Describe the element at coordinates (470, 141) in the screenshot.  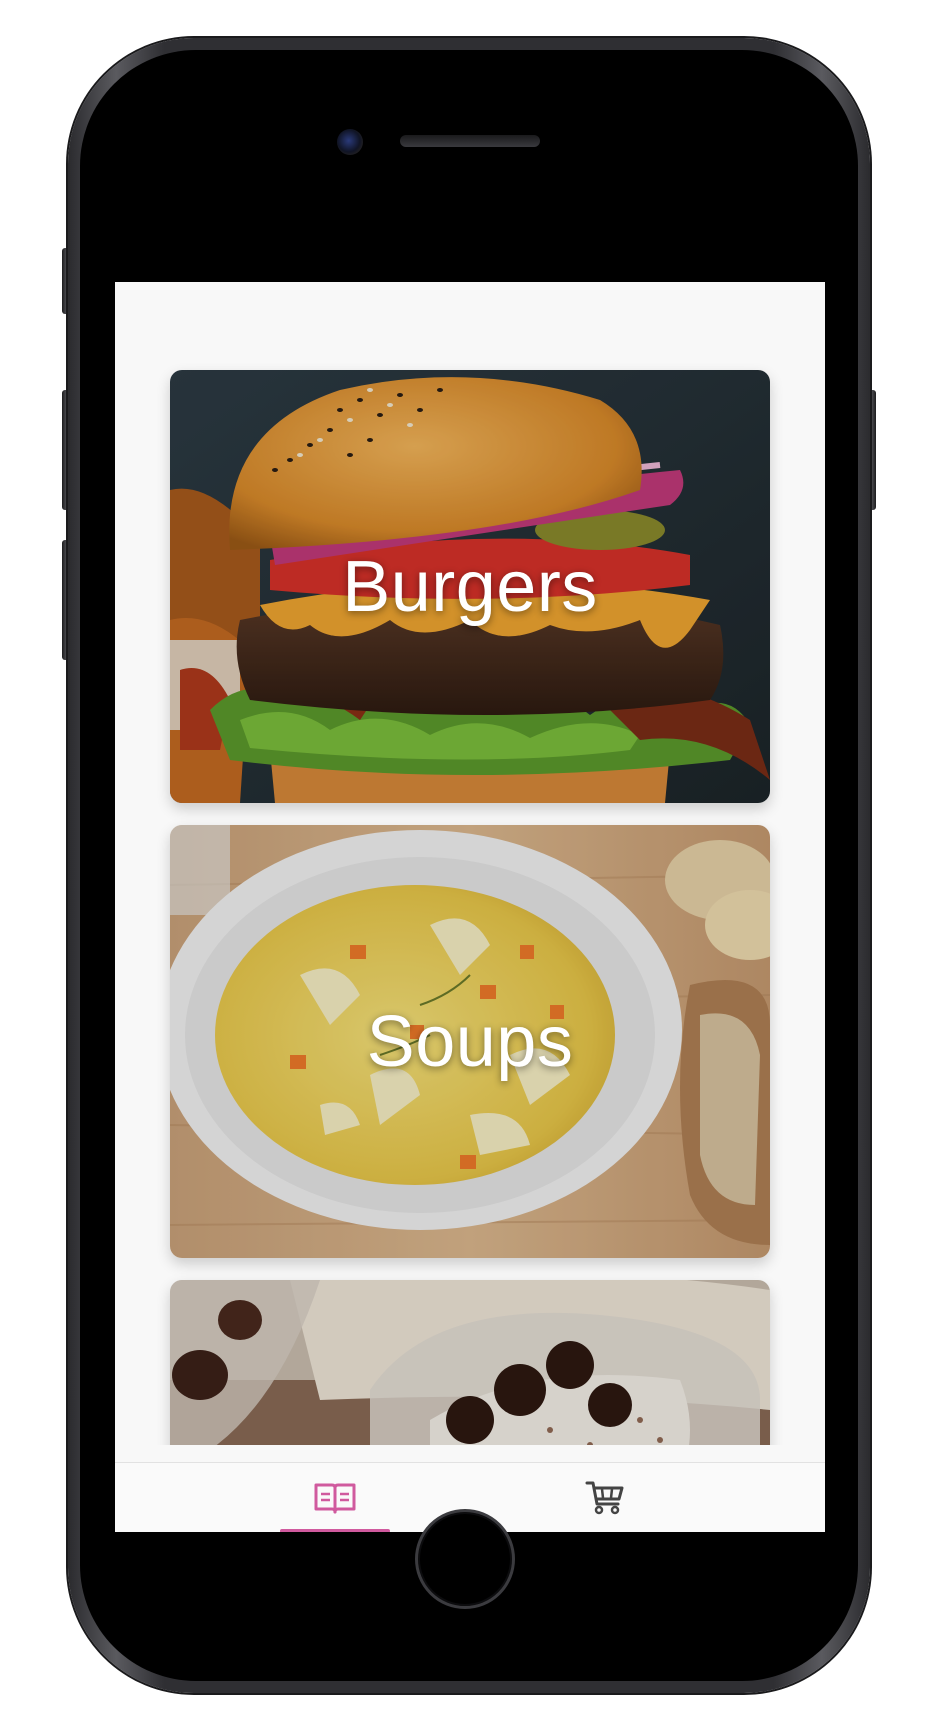
I see `earpiece-speaker` at that location.